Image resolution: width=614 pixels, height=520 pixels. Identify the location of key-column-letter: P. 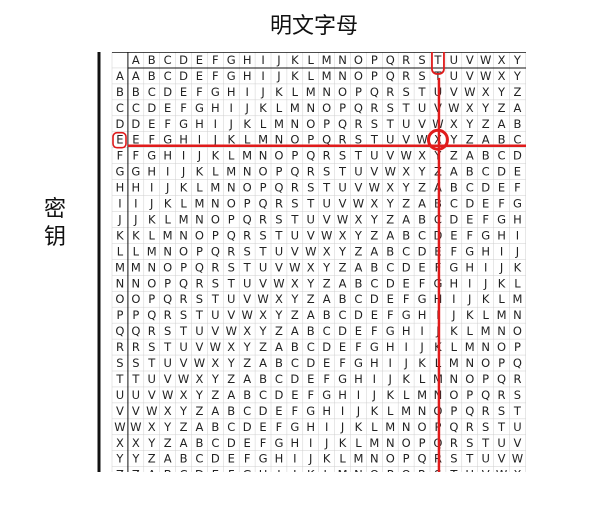
(119, 315).